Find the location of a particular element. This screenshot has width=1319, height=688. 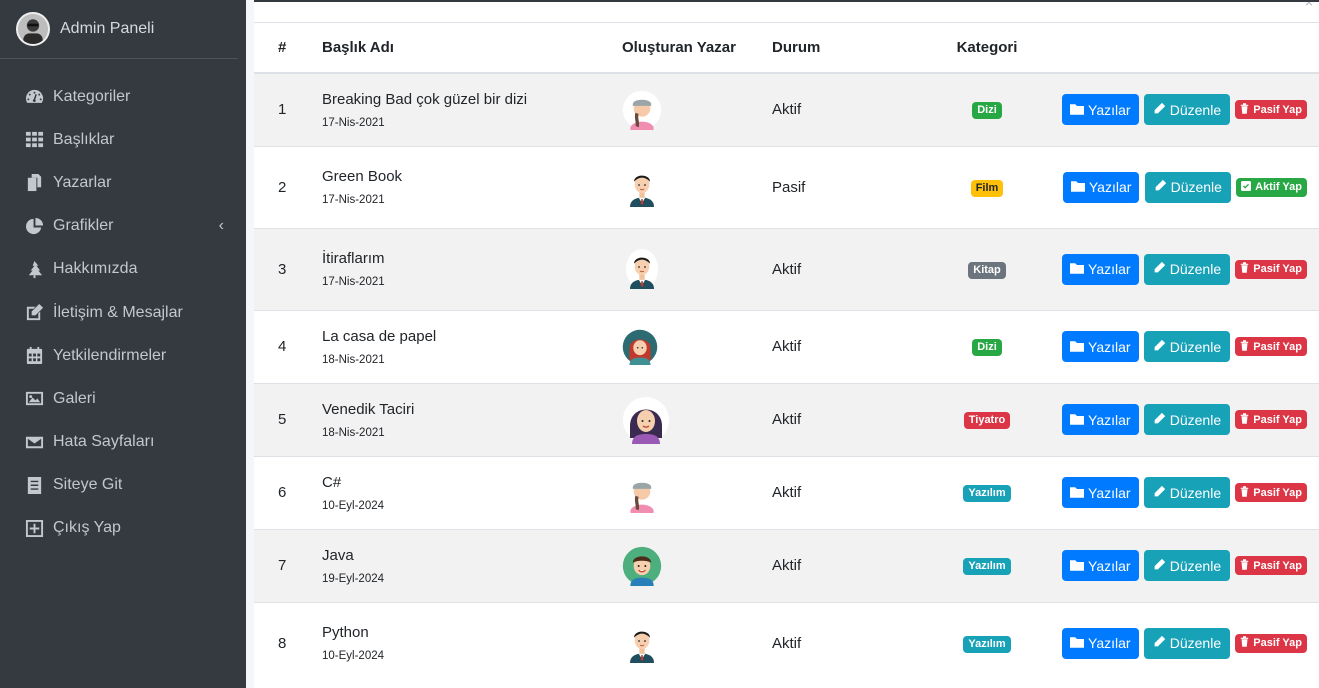

header-author: Oluşturan Yazar is located at coordinates (697, 48).